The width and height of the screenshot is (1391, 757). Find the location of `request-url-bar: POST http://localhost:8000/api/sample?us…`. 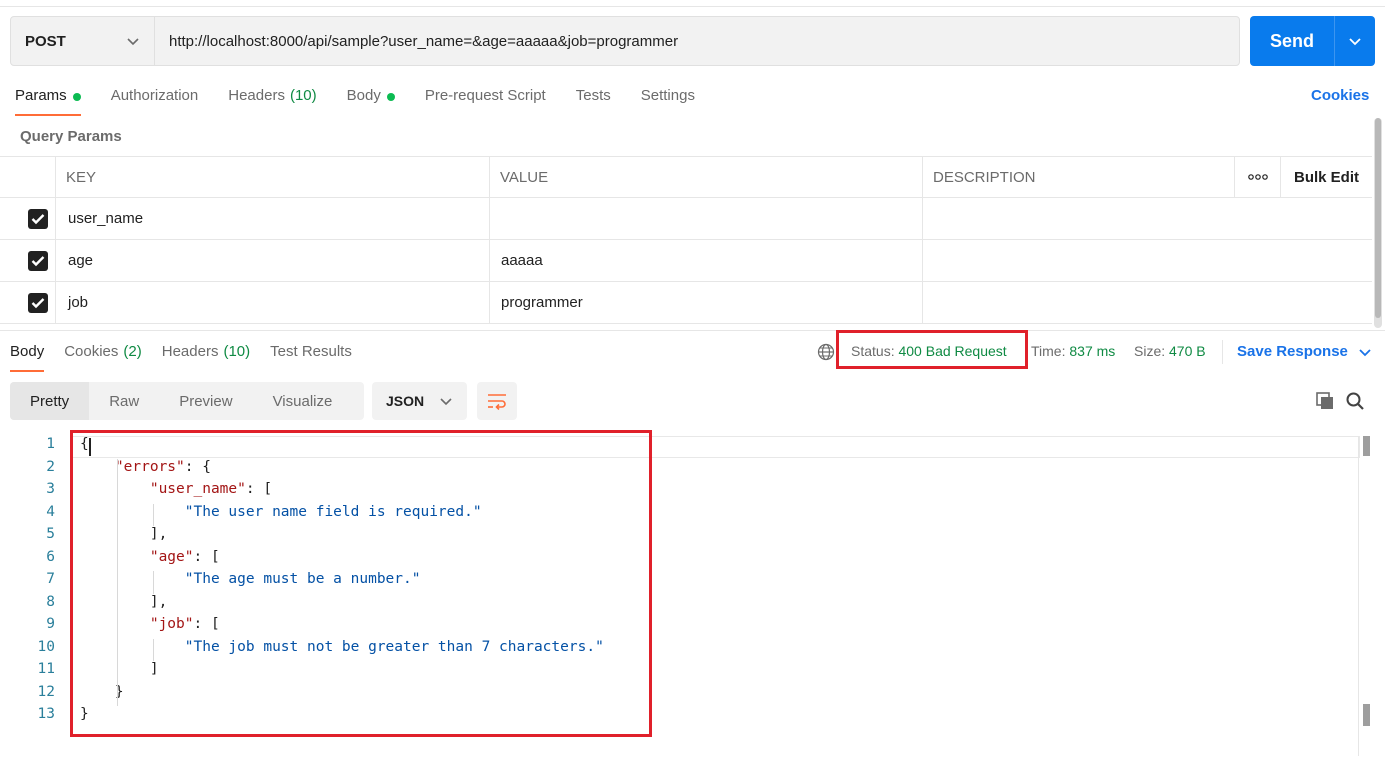

request-url-bar: POST http://localhost:8000/api/sample?us… is located at coordinates (625, 41).